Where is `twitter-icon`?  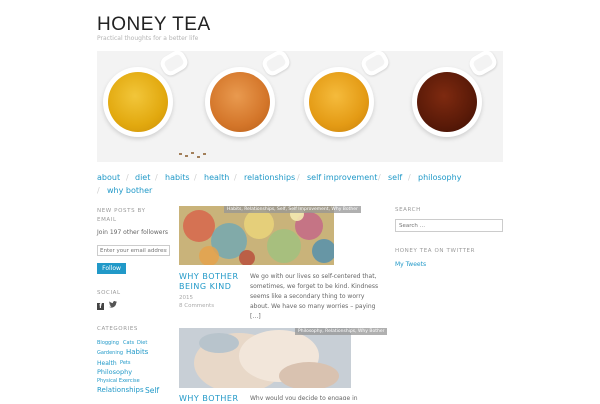
twitter-icon is located at coordinates (113, 305).